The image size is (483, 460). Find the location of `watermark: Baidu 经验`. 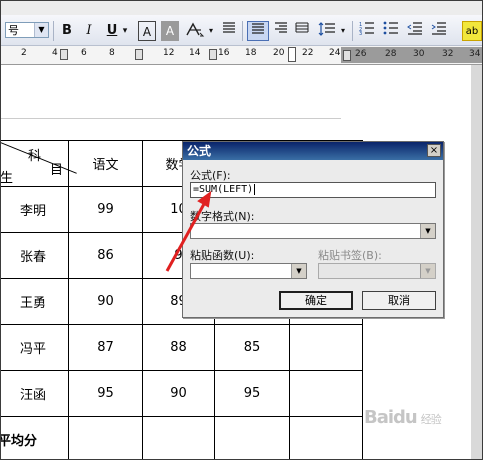

watermark: Baidu 经验 is located at coordinates (403, 417).